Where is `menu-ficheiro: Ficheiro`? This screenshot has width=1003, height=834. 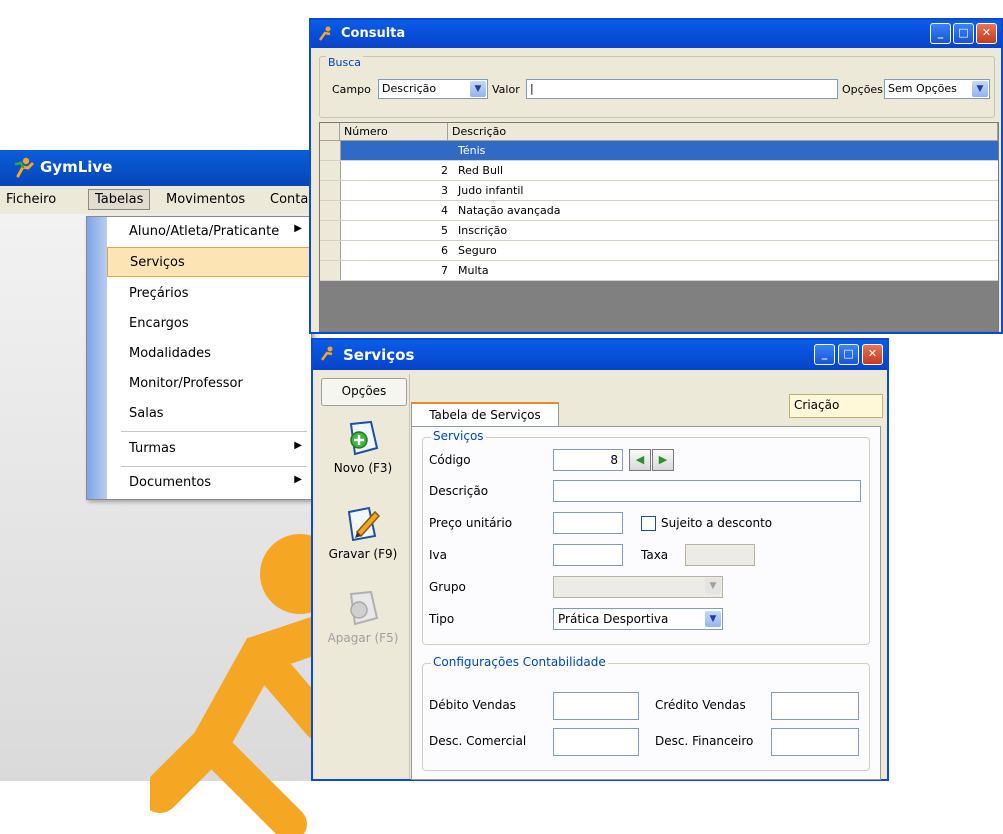 menu-ficheiro: Ficheiro is located at coordinates (31, 199).